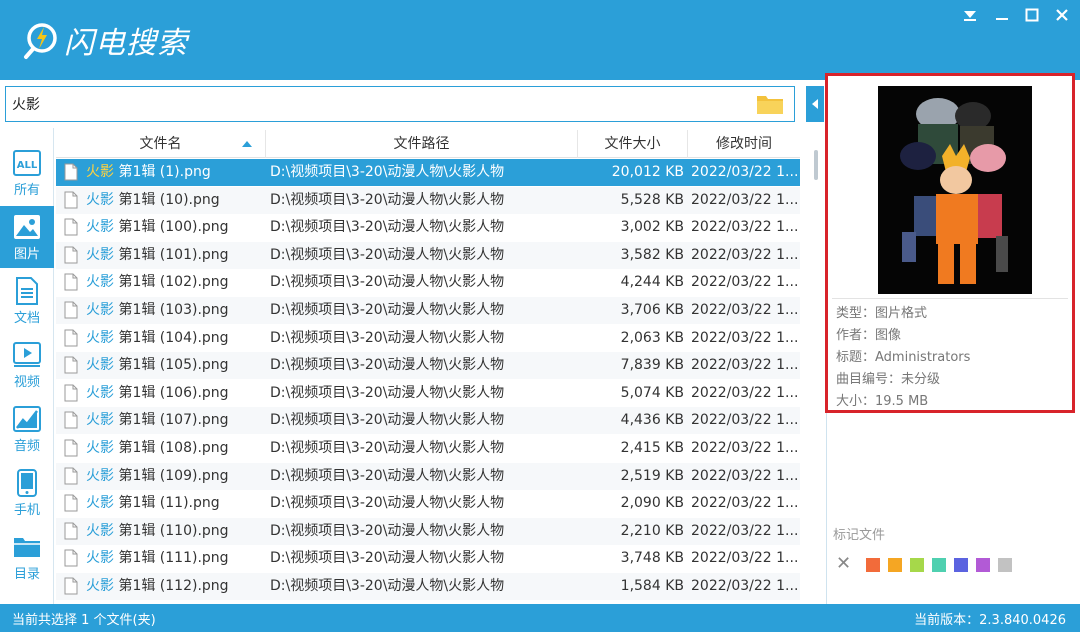  What do you see at coordinates (1002, 15) in the screenshot?
I see `minimize-button` at bounding box center [1002, 15].